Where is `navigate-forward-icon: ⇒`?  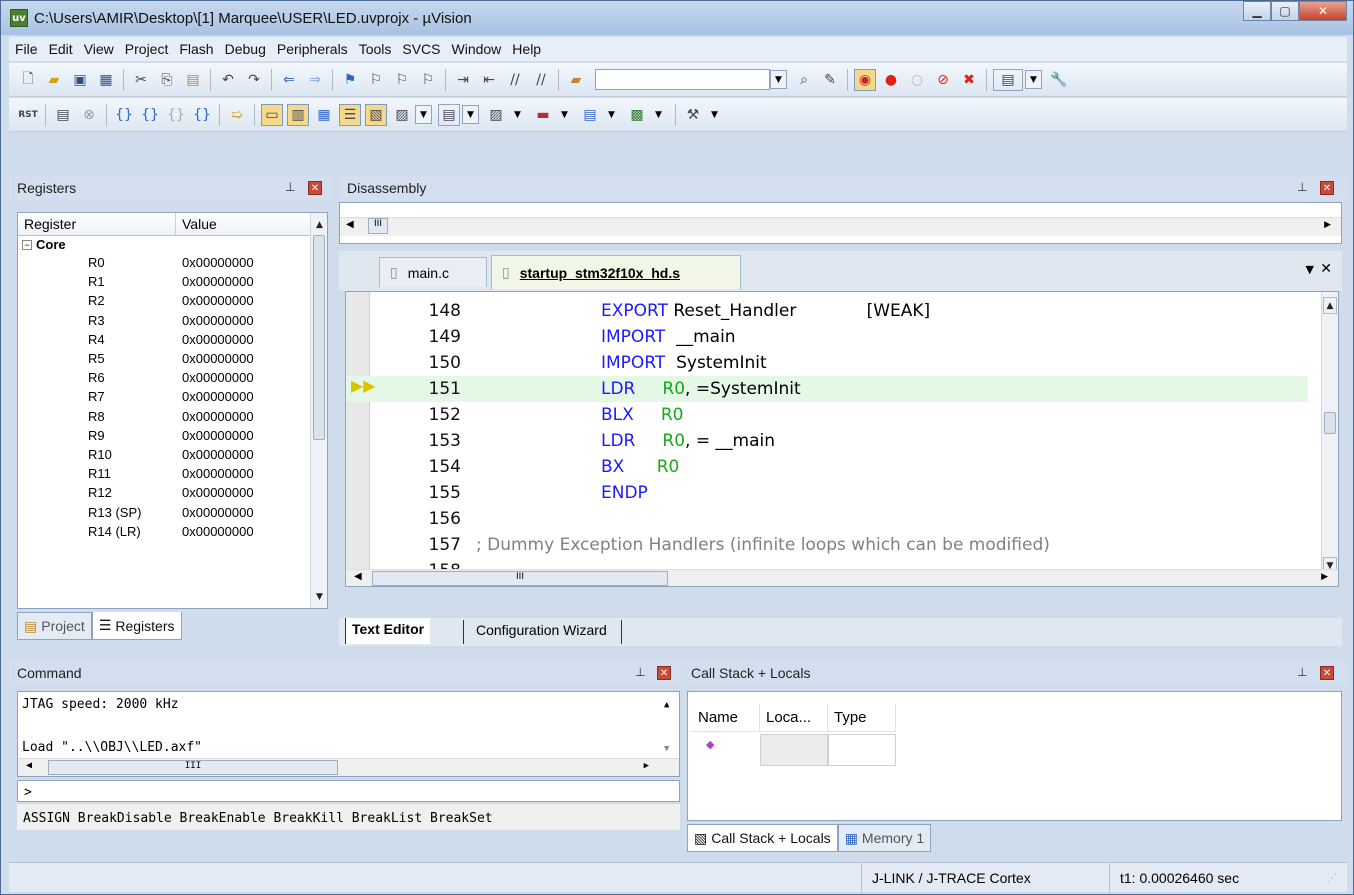 navigate-forward-icon: ⇒ is located at coordinates (315, 80).